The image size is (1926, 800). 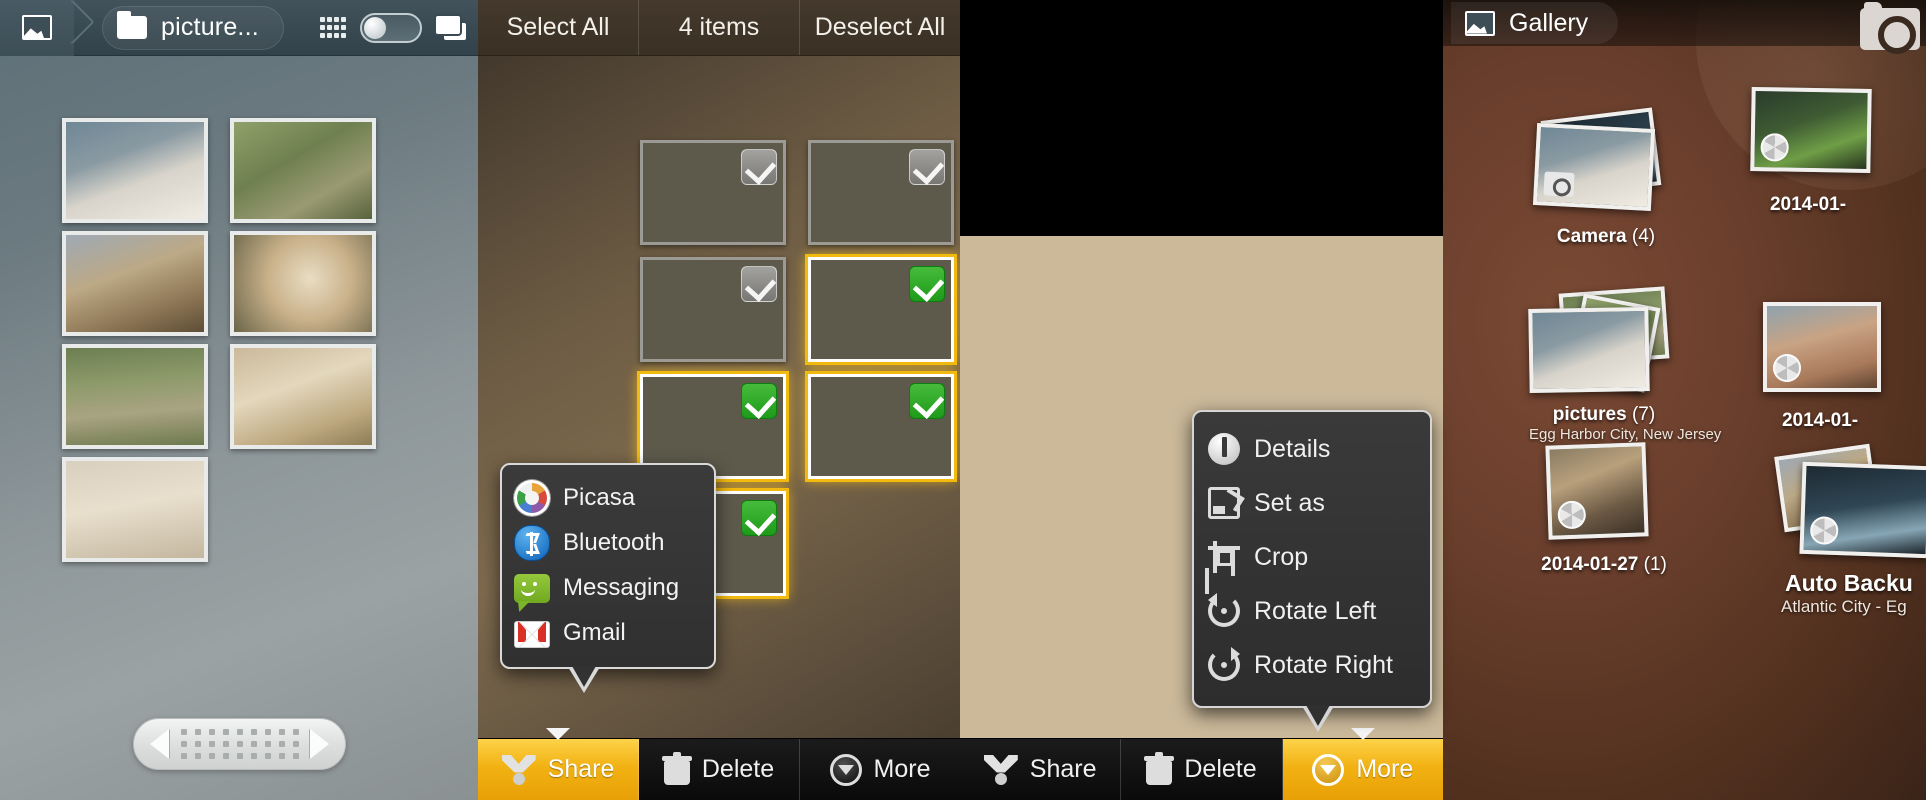 I want to click on share-menu-label: Bluetooth, so click(x=614, y=542).